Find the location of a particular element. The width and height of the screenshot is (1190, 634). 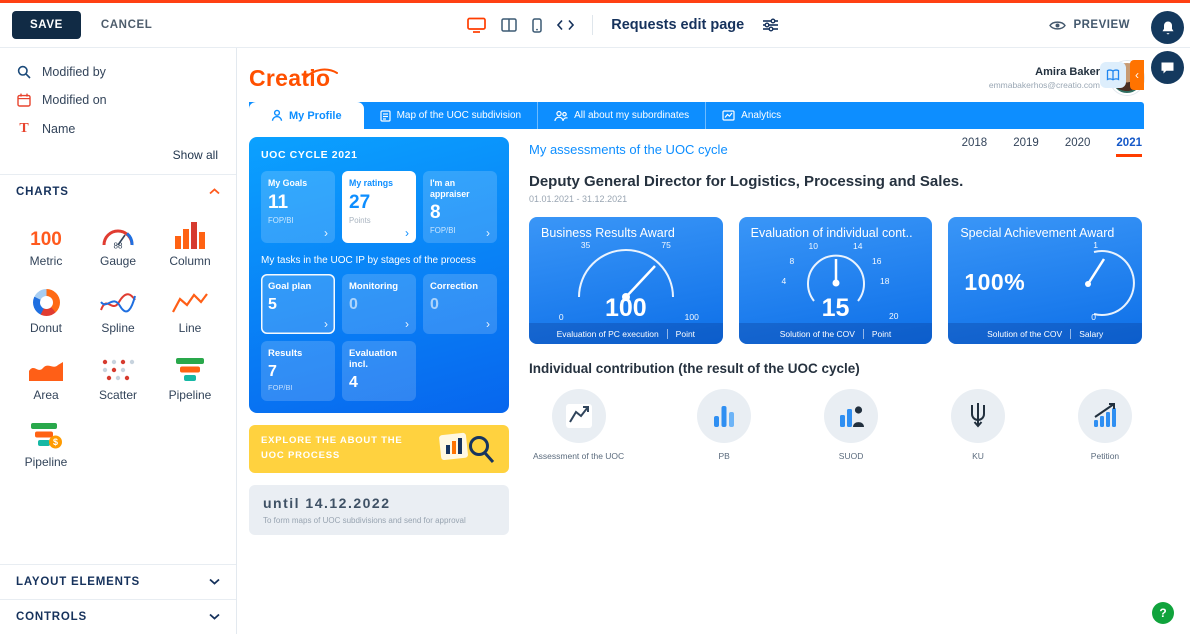

chart-tile-gauge: 88 Gauge is located at coordinates (118, 241).